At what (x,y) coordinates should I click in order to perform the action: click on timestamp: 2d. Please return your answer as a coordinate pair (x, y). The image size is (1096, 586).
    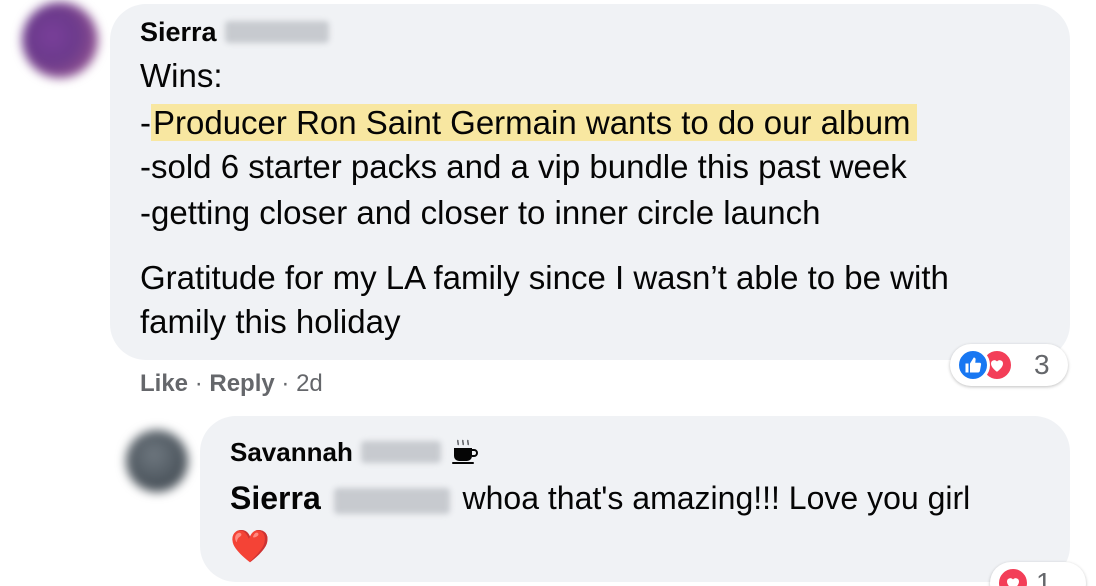
    Looking at the image, I should click on (309, 383).